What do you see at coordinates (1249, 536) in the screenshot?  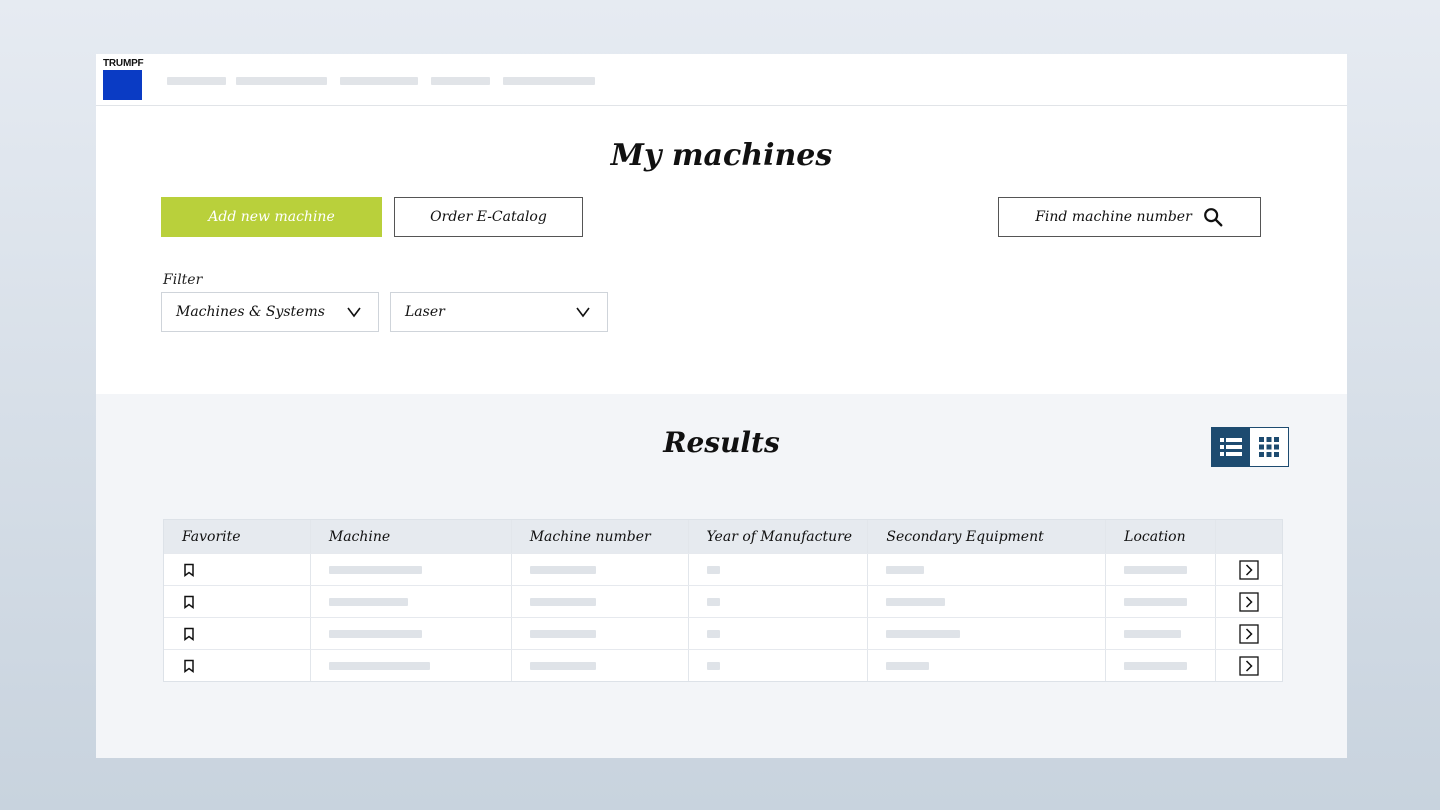 I see `column-header` at bounding box center [1249, 536].